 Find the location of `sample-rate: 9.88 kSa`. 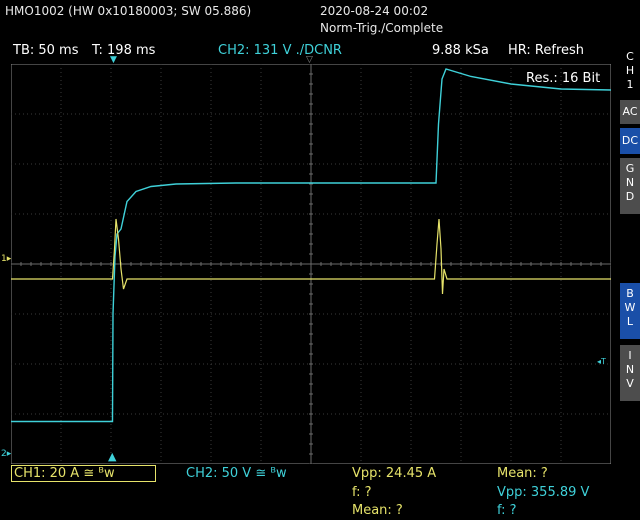

sample-rate: 9.88 kSa is located at coordinates (460, 50).